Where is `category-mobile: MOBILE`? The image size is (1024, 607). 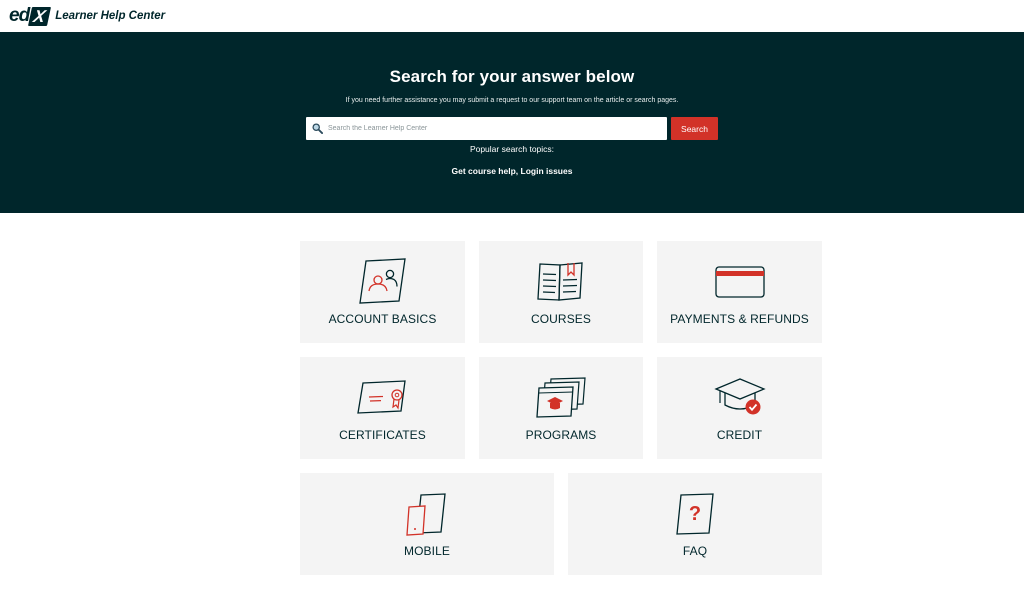
category-mobile: MOBILE is located at coordinates (427, 524).